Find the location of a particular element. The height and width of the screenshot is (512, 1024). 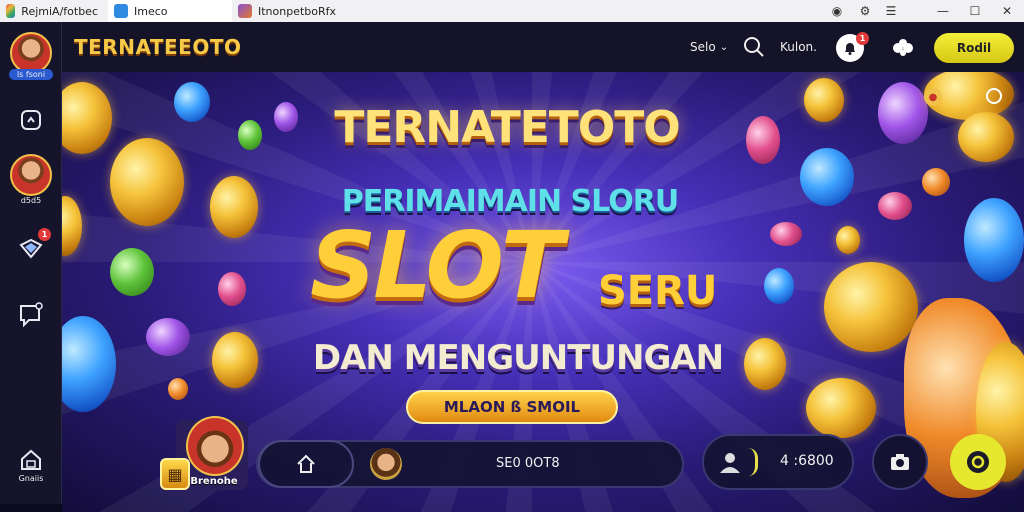

sidebar-item-label: d5d5 is located at coordinates (31, 200).